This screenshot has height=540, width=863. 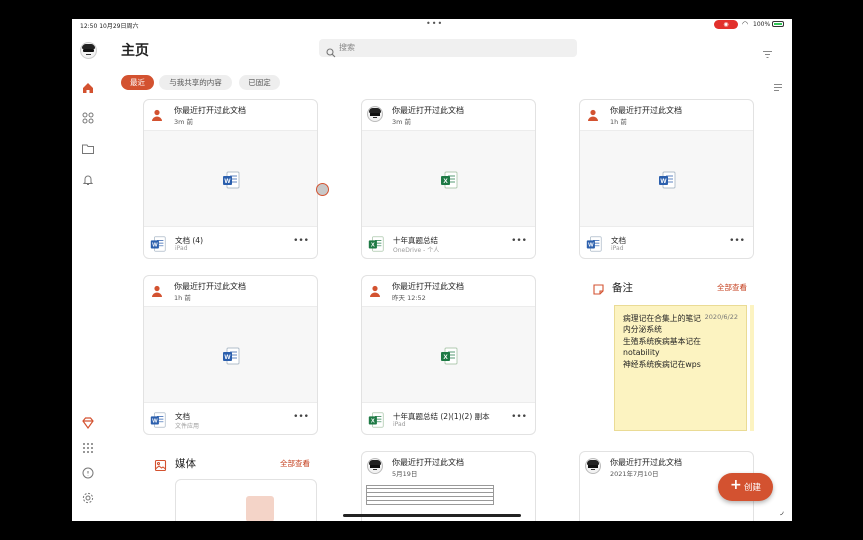 What do you see at coordinates (260, 508) in the screenshot?
I see `media-thumbnail` at bounding box center [260, 508].